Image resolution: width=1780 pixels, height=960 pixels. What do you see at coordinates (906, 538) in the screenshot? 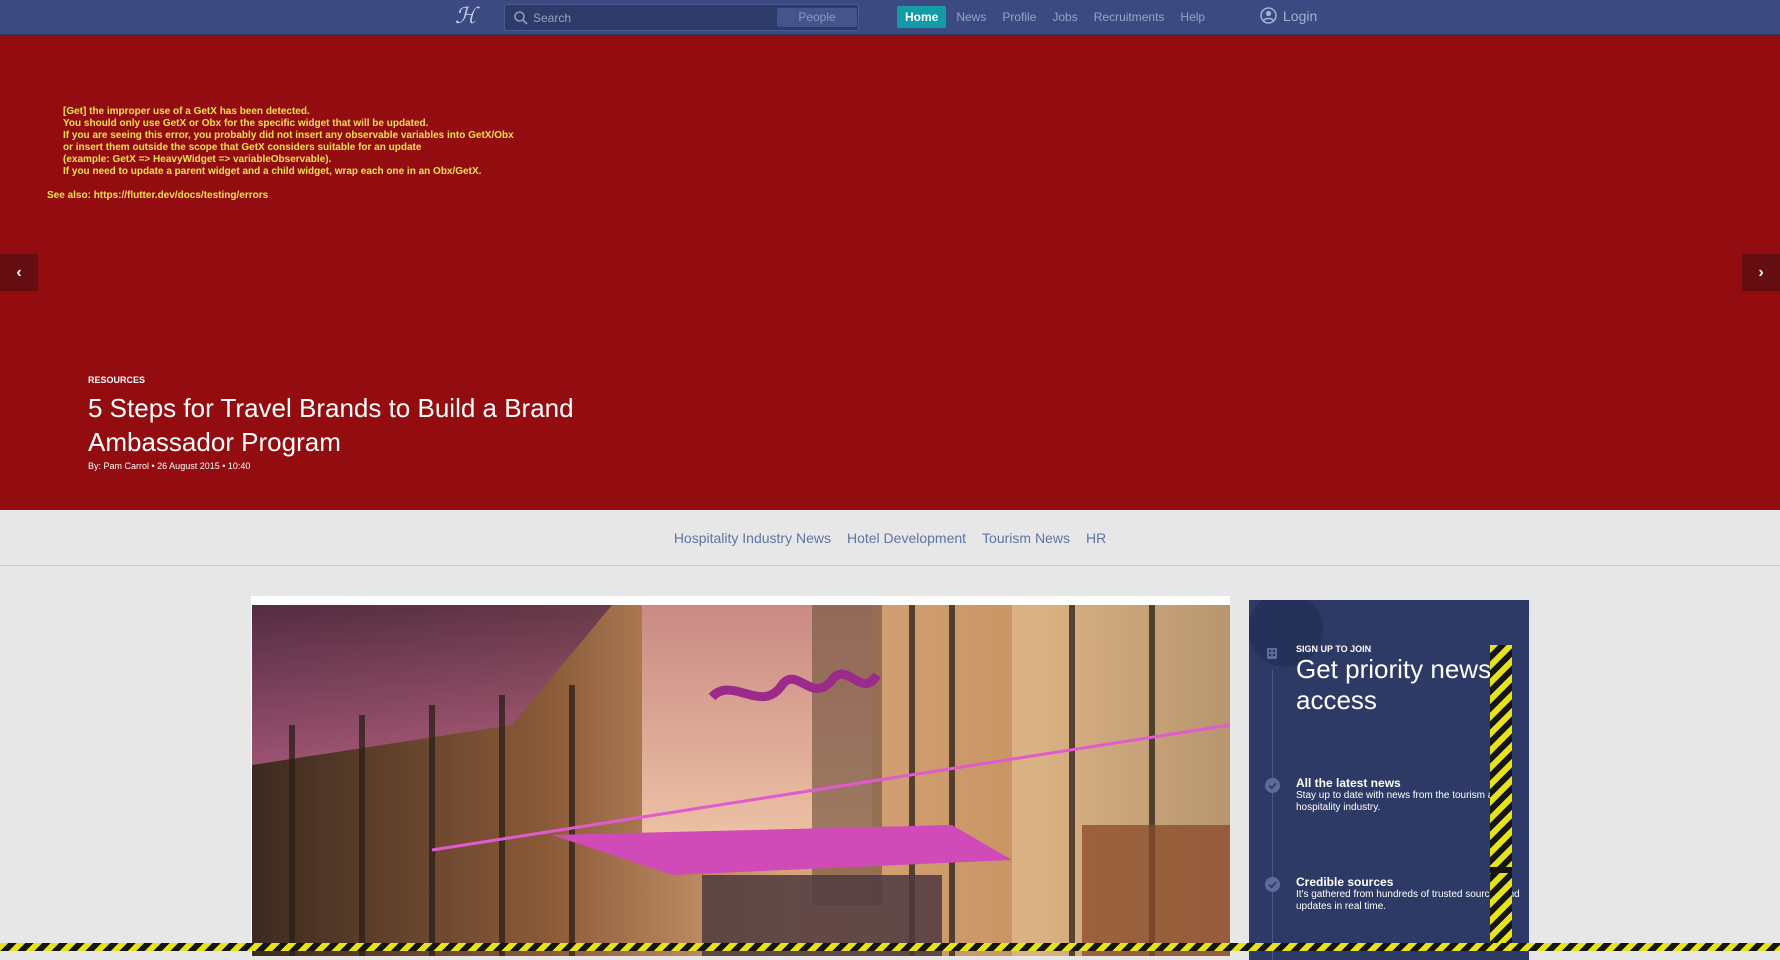
I see `category-hotel-development: Hotel Development` at bounding box center [906, 538].